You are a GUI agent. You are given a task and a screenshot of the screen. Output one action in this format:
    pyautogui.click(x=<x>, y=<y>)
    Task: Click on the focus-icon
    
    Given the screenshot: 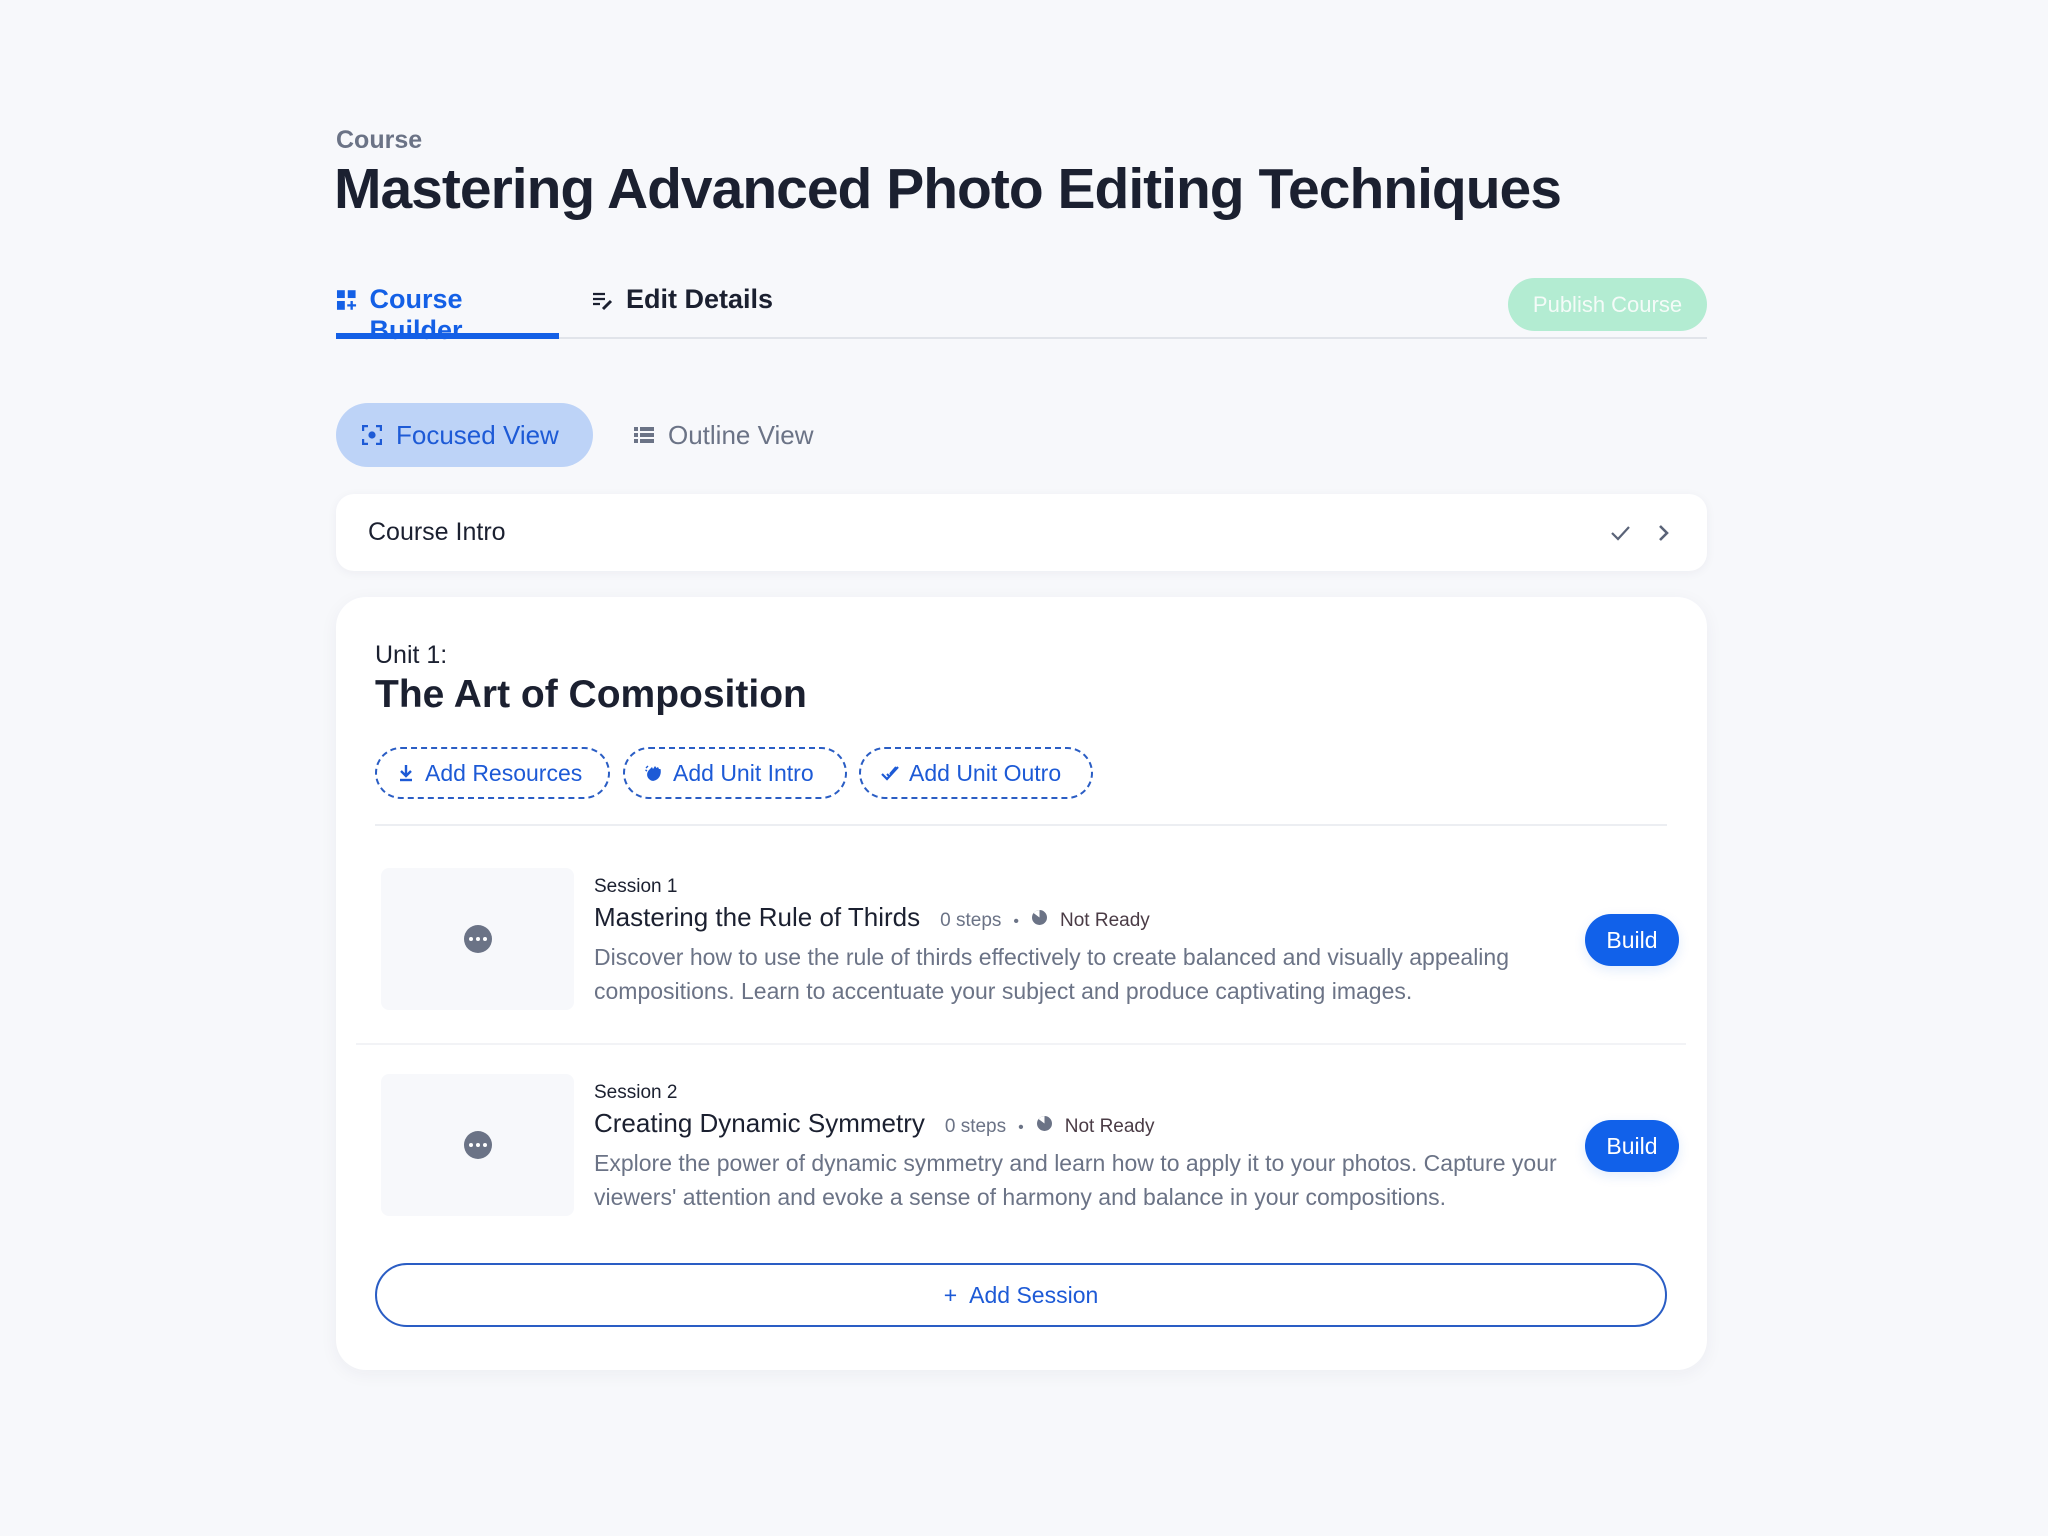 What is the action you would take?
    pyautogui.click(x=372, y=435)
    